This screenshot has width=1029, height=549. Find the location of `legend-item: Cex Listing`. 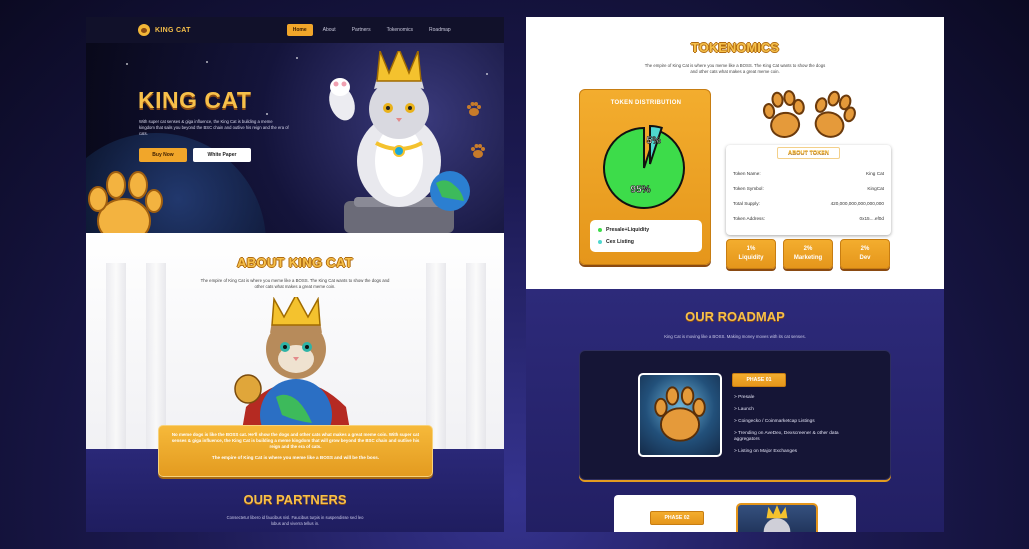

legend-item: Cex Listing is located at coordinates (646, 242).